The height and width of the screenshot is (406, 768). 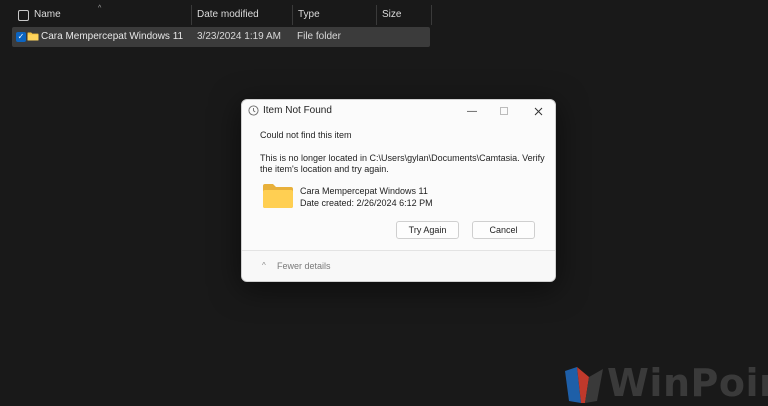 I want to click on cancel-button: Cancel, so click(x=503, y=230).